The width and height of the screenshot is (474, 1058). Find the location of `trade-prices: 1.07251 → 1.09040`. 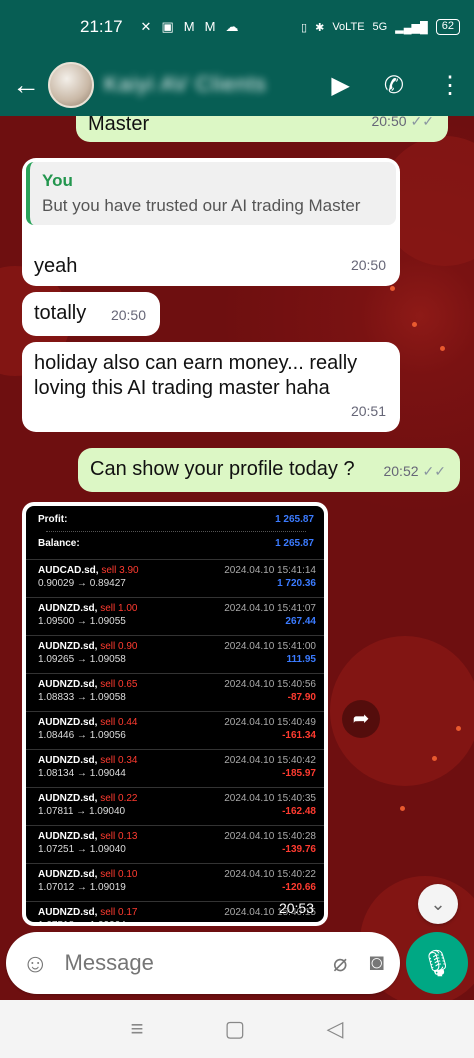

trade-prices: 1.07251 → 1.09040 is located at coordinates (82, 849).